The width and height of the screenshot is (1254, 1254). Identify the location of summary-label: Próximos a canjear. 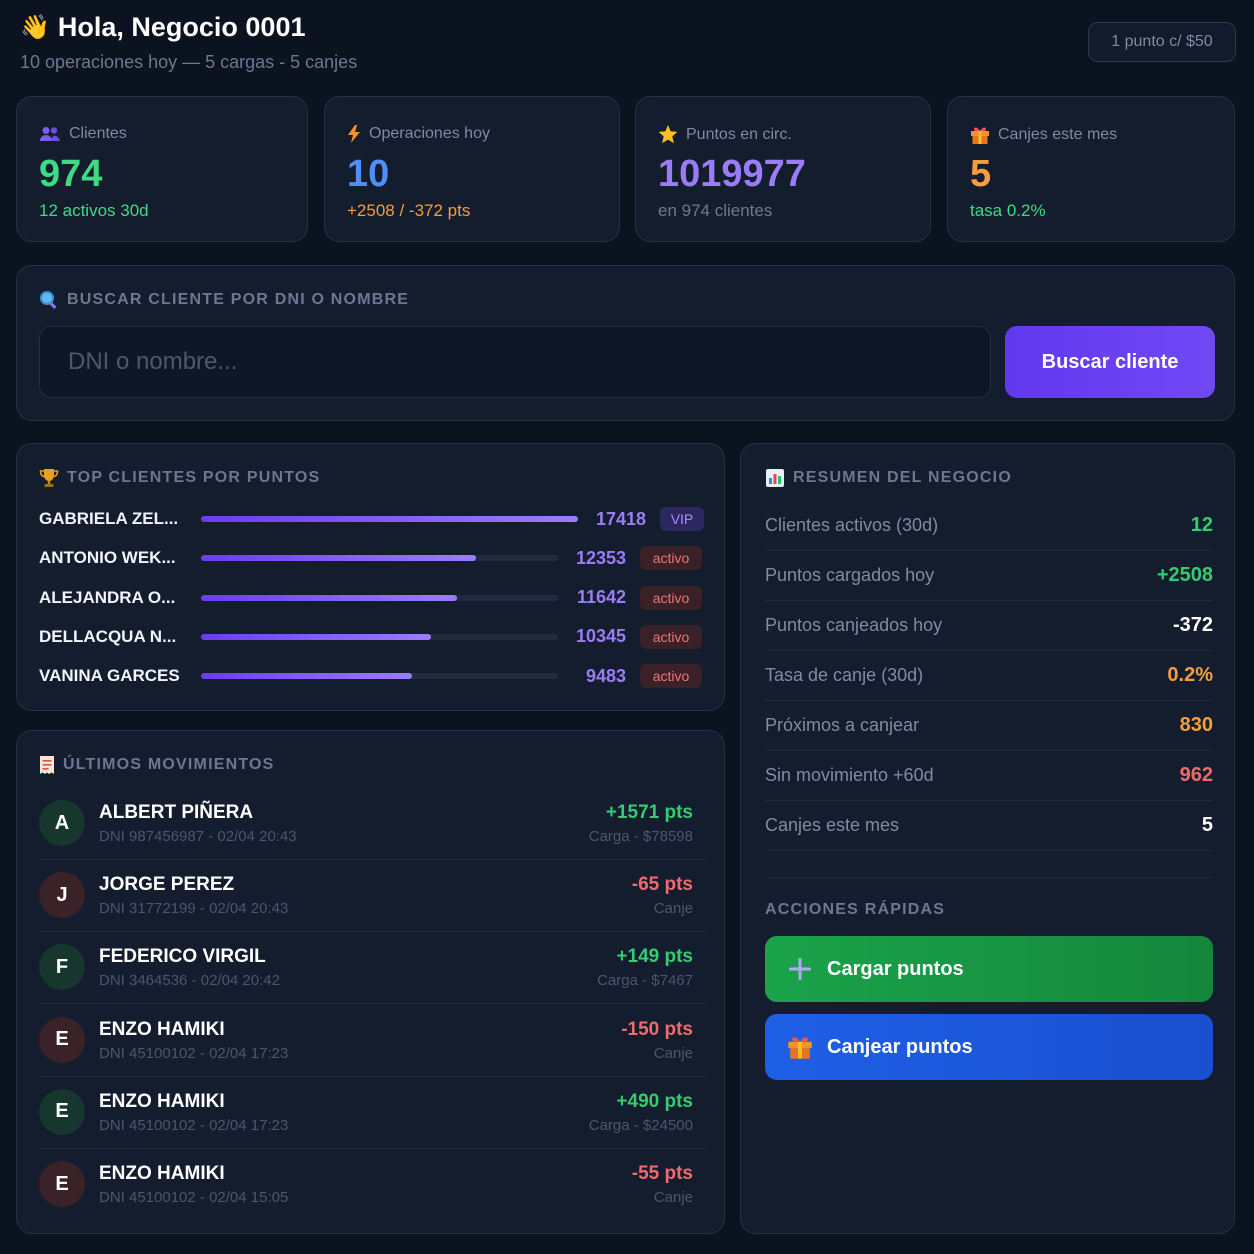
(842, 725).